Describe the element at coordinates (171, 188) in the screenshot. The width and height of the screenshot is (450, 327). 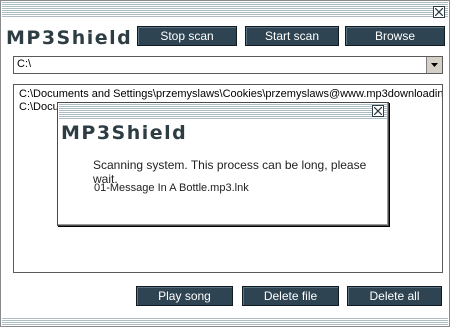
I see `dialog-current-file: 01-Message In A Bottle.mp3.lnk` at that location.